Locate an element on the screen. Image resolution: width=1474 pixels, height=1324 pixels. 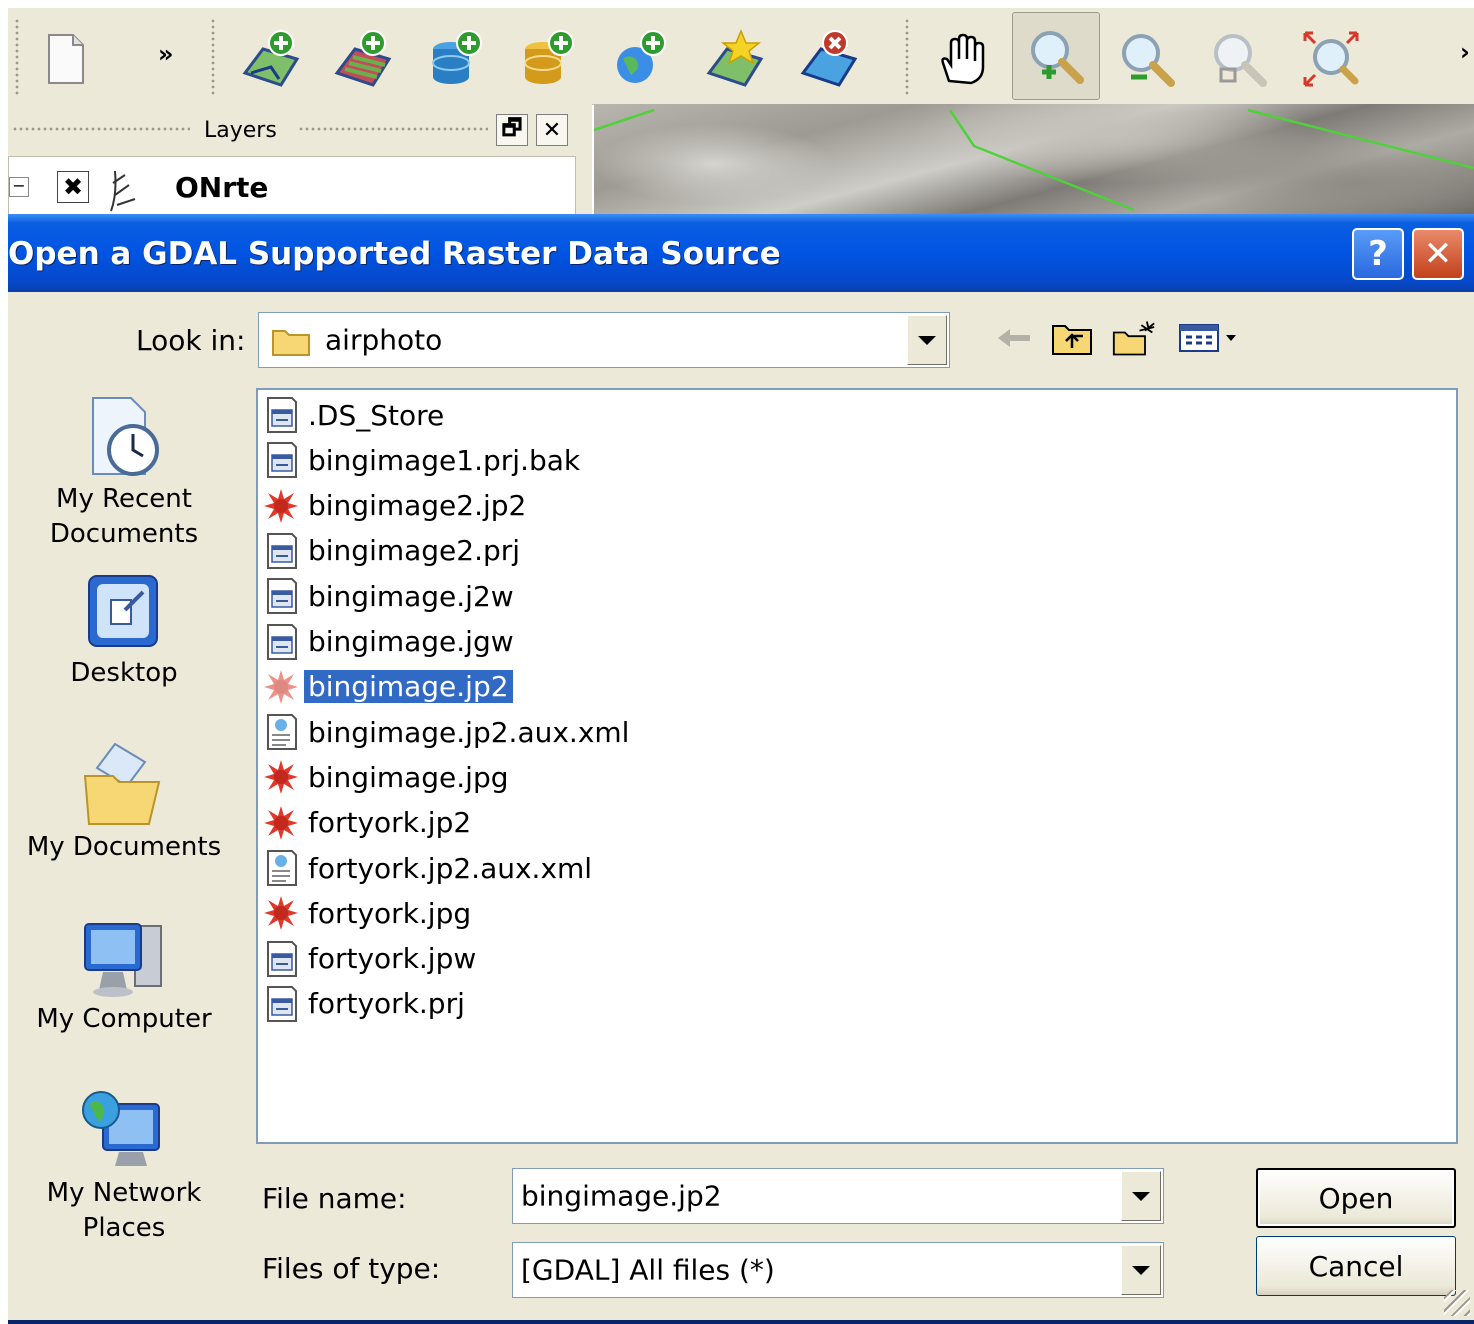
zoom-full-button is located at coordinates (1239, 59).